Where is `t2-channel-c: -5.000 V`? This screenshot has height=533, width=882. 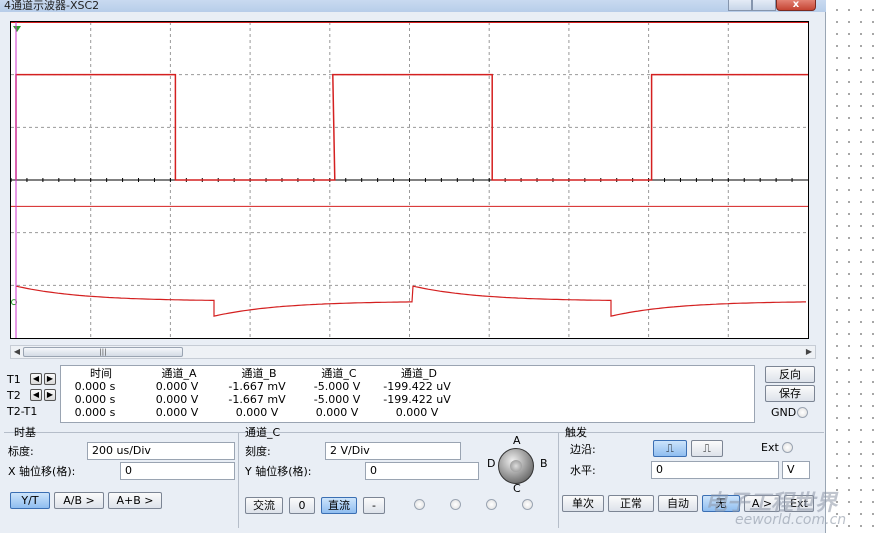
t2-channel-c: -5.000 V is located at coordinates (337, 399).